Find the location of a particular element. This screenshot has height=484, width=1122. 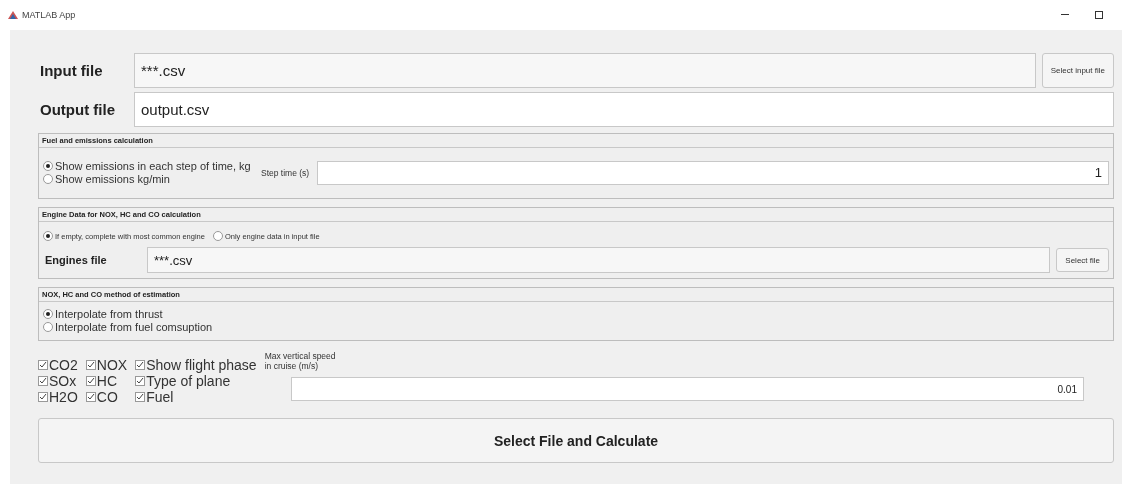

checkbox: CO2 is located at coordinates (58, 364).